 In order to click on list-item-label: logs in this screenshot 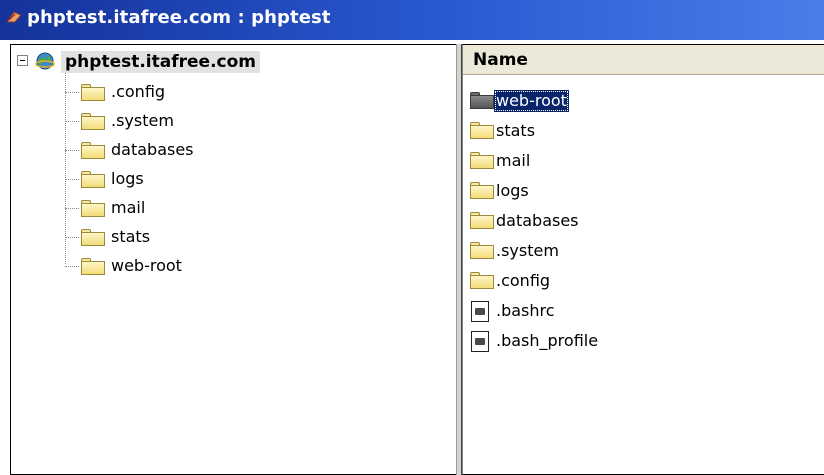, I will do `click(512, 190)`.